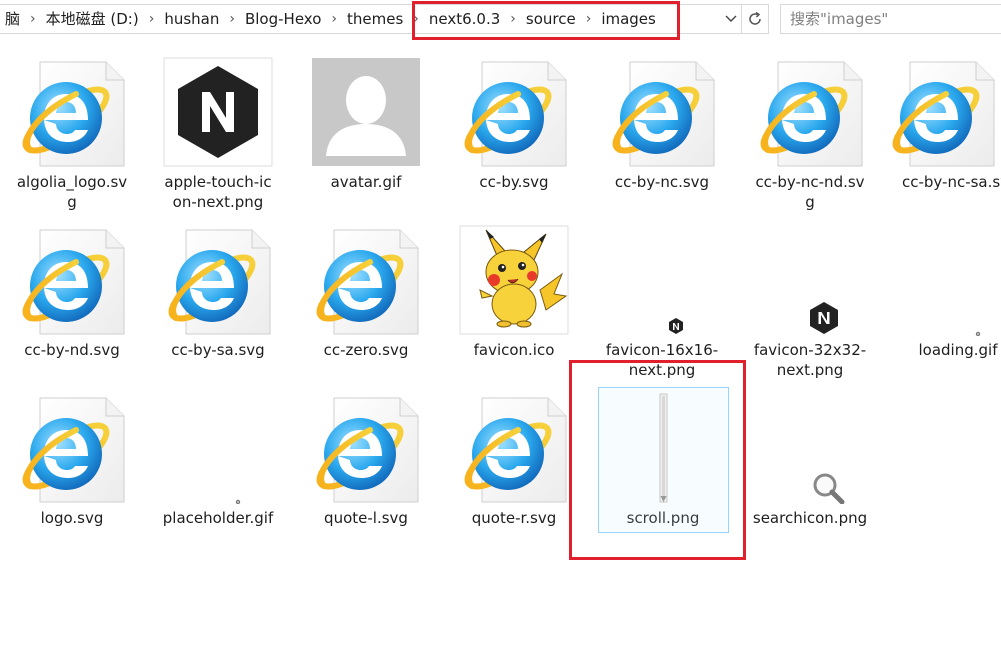 The width and height of the screenshot is (1001, 649). Describe the element at coordinates (890, 19) in the screenshot. I see `search-input: 搜索"images"` at that location.